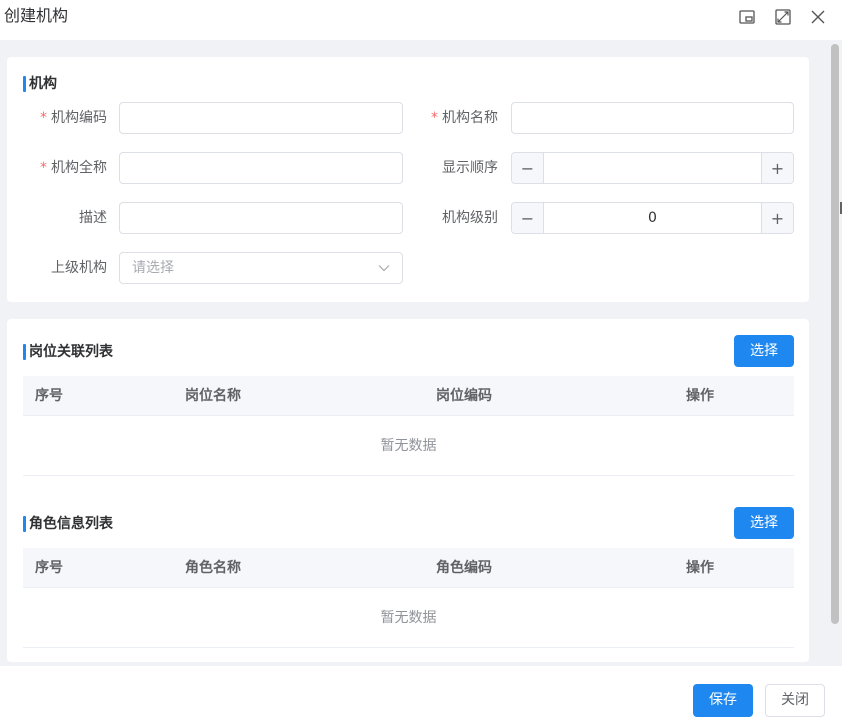  I want to click on parent-org-label: 上级机构, so click(79, 268).